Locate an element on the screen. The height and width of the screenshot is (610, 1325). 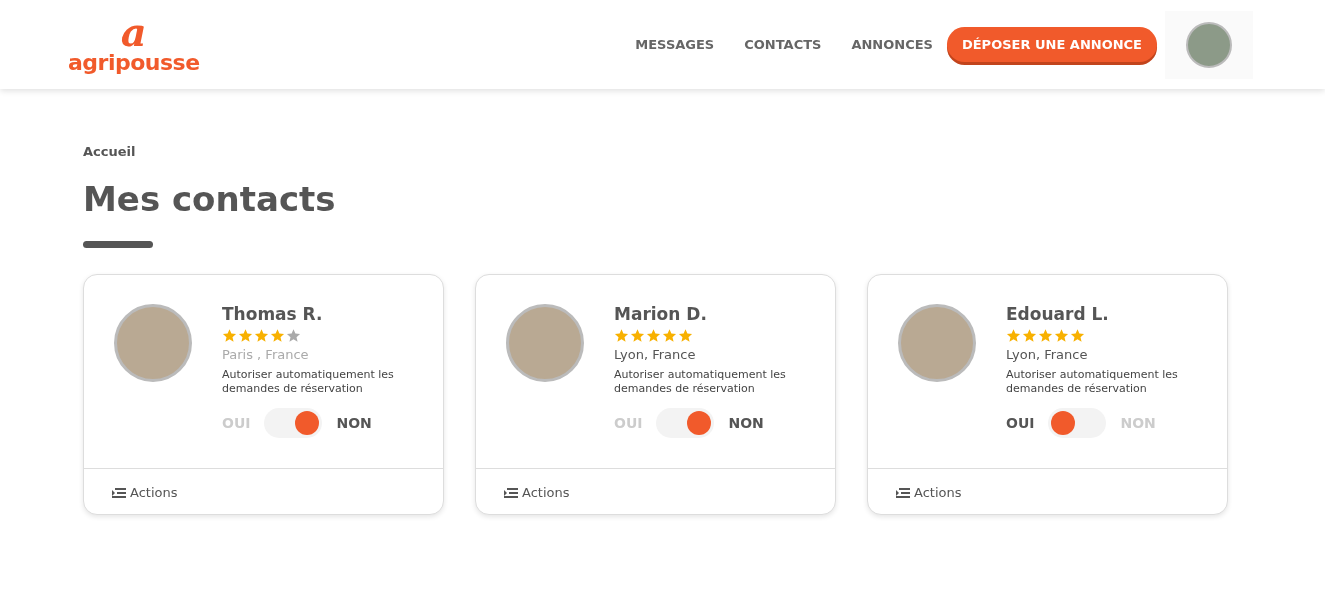
contact-name: Edouard L. is located at coordinates (1058, 314).